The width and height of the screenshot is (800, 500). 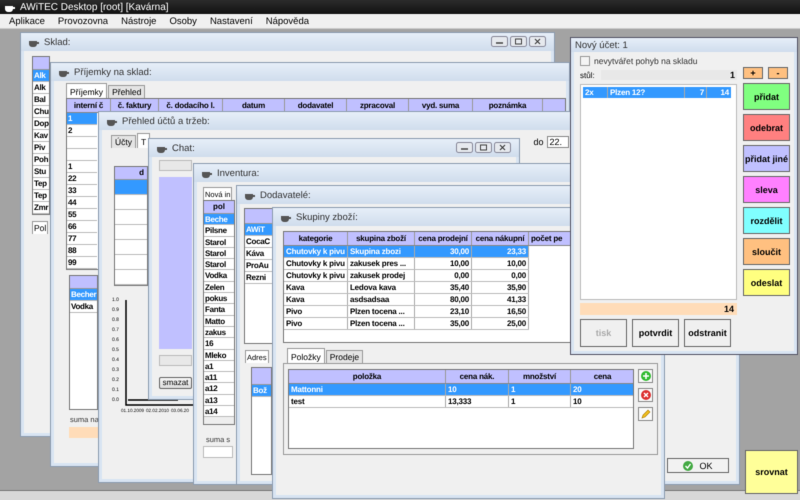 I want to click on menu-item: Nápověda, so click(x=288, y=21).